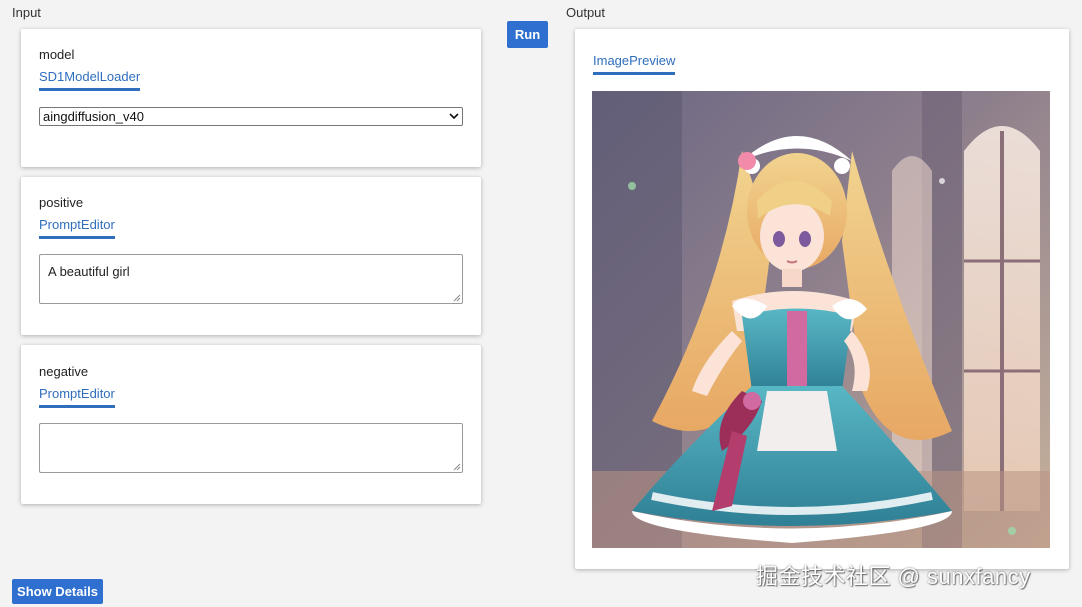 The height and width of the screenshot is (607, 1082). I want to click on negative-prompt-input, so click(251, 448).